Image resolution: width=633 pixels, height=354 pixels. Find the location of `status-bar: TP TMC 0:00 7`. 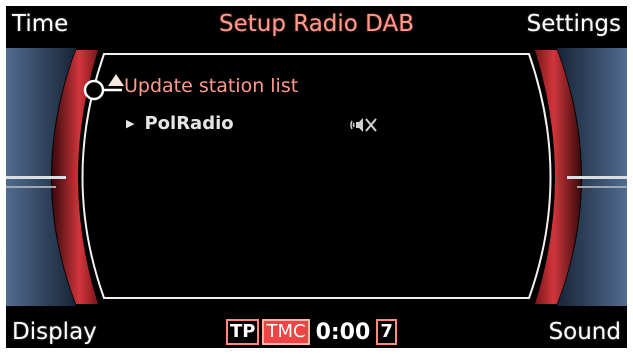

status-bar: TP TMC 0:00 7 is located at coordinates (311, 332).